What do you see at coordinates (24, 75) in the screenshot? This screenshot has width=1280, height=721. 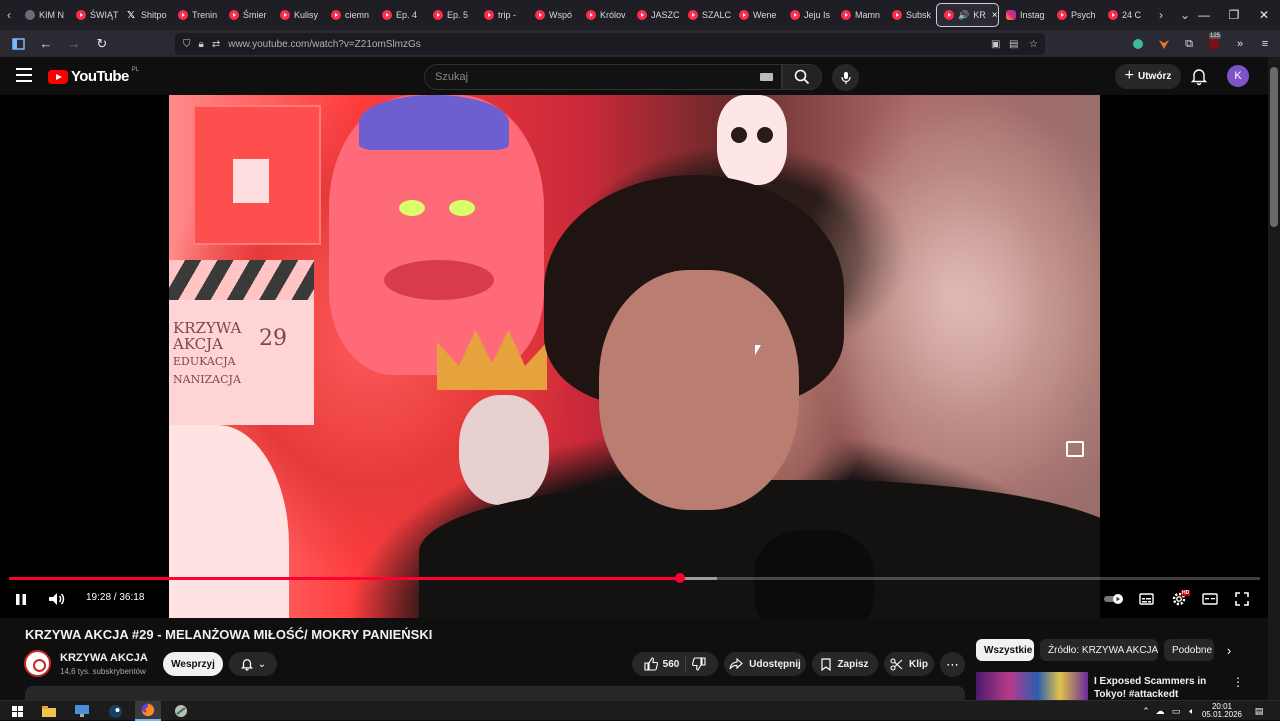 I see `hamburger-menu-icon` at bounding box center [24, 75].